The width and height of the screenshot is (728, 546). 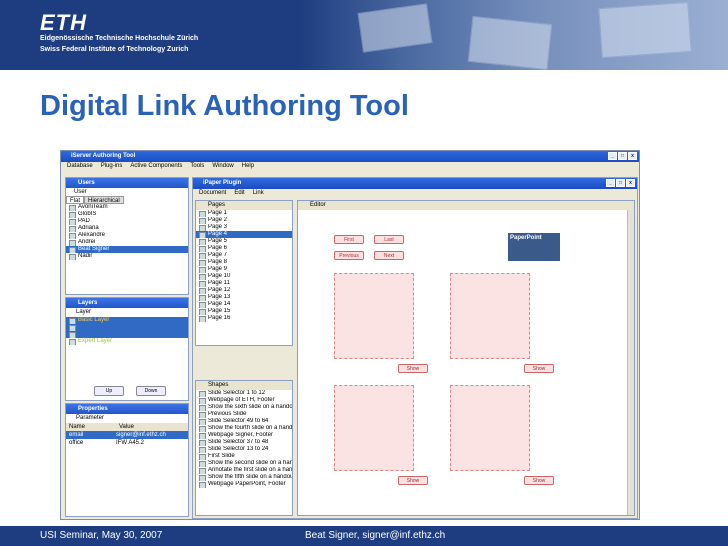 What do you see at coordinates (258, 193) in the screenshot?
I see `menu-link: Link` at bounding box center [258, 193].